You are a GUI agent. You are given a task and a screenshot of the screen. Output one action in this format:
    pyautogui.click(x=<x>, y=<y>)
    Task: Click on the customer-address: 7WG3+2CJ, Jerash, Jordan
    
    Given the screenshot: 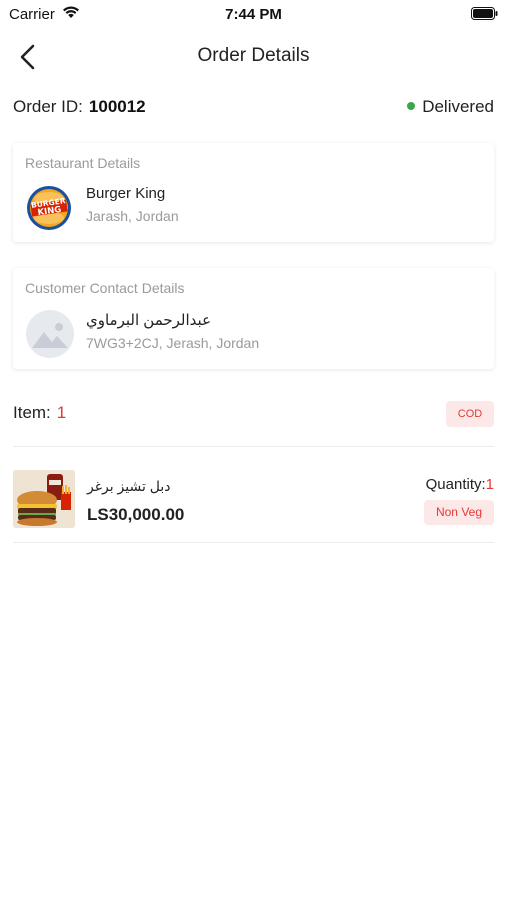 What is the action you would take?
    pyautogui.click(x=173, y=343)
    